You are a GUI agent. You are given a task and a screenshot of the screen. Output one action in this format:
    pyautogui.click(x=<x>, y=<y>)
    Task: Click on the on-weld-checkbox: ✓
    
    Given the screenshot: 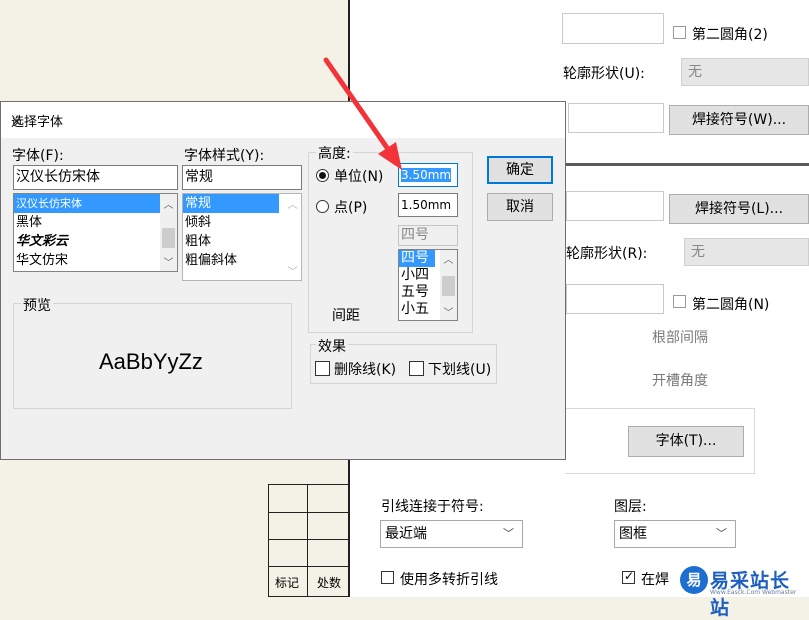 What is the action you would take?
    pyautogui.click(x=628, y=576)
    